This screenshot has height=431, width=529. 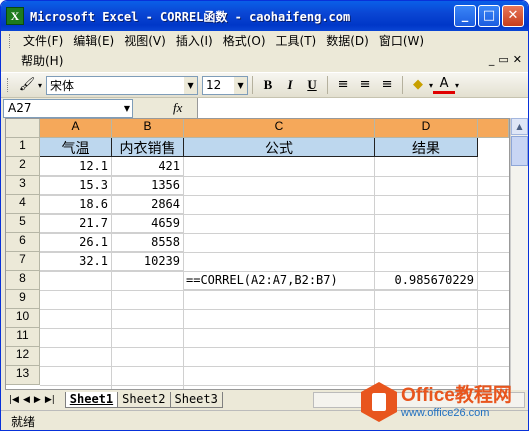 What do you see at coordinates (177, 108) in the screenshot?
I see `fx-icon: fx` at bounding box center [177, 108].